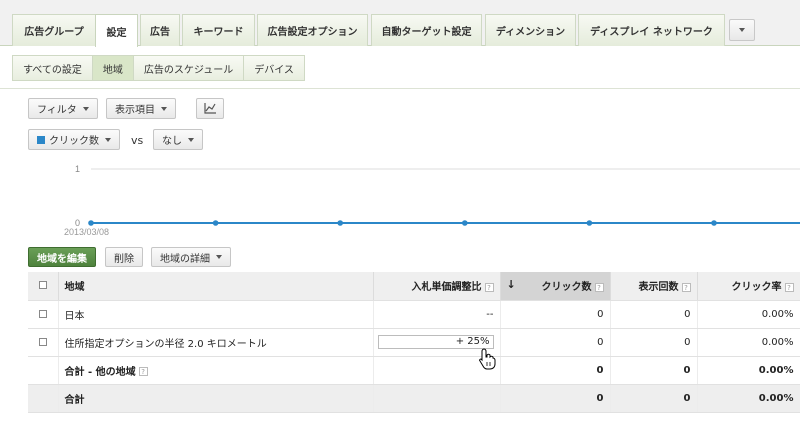 The image size is (800, 423). Describe the element at coordinates (511, 285) in the screenshot. I see `sort-down-arrow-icon: ↓` at that location.